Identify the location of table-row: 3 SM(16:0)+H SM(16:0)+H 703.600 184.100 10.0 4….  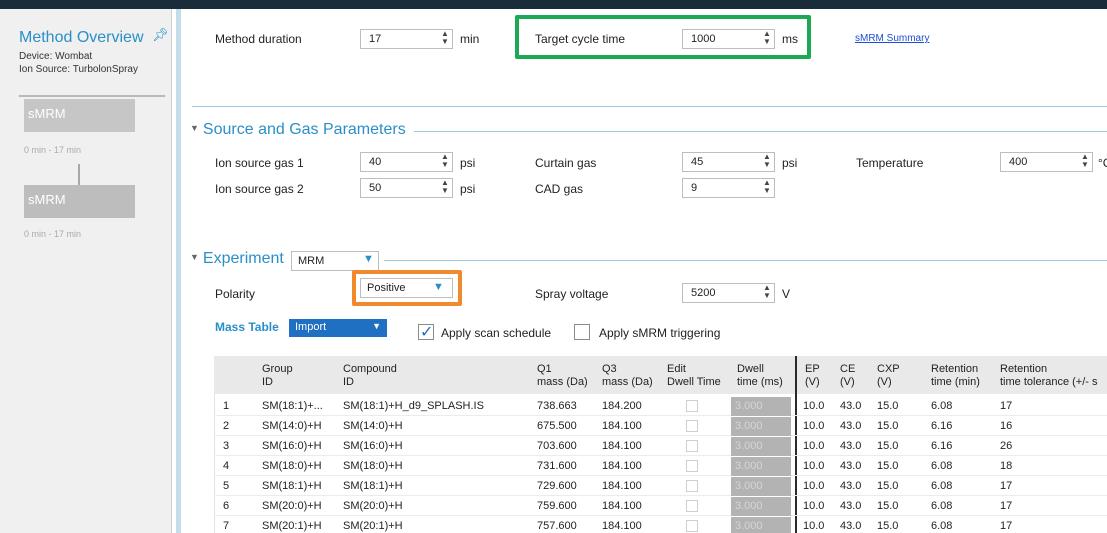
(660, 446).